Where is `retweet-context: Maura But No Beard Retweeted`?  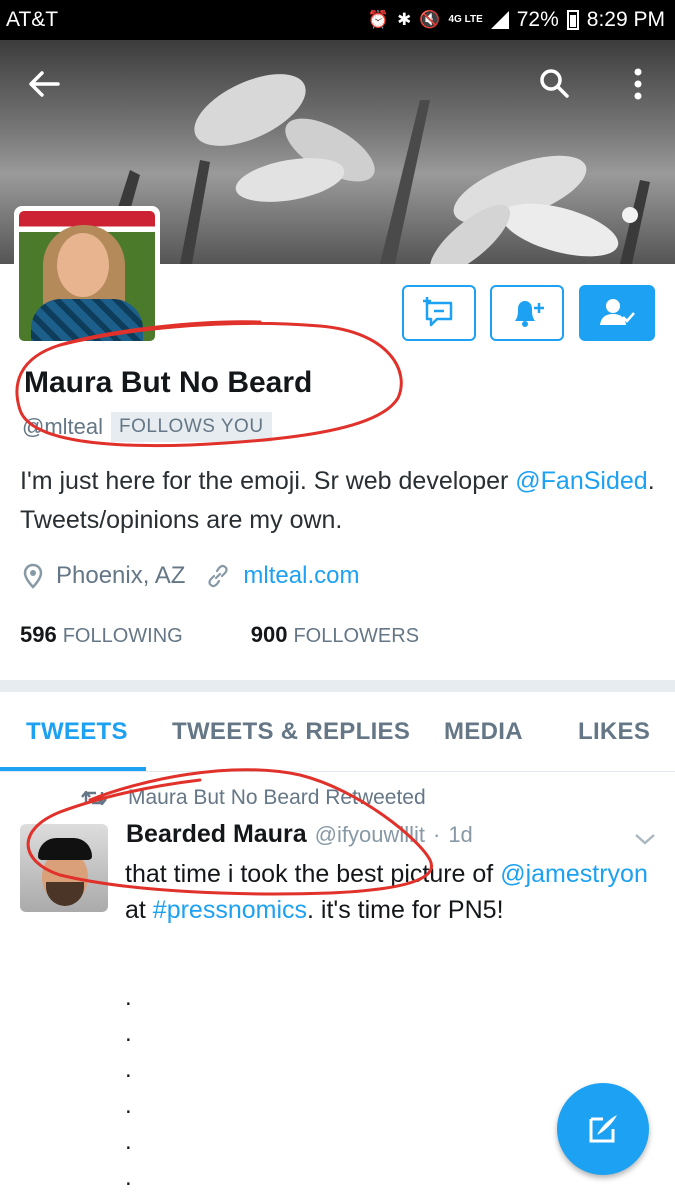 retweet-context: Maura But No Beard Retweeted is located at coordinates (253, 798).